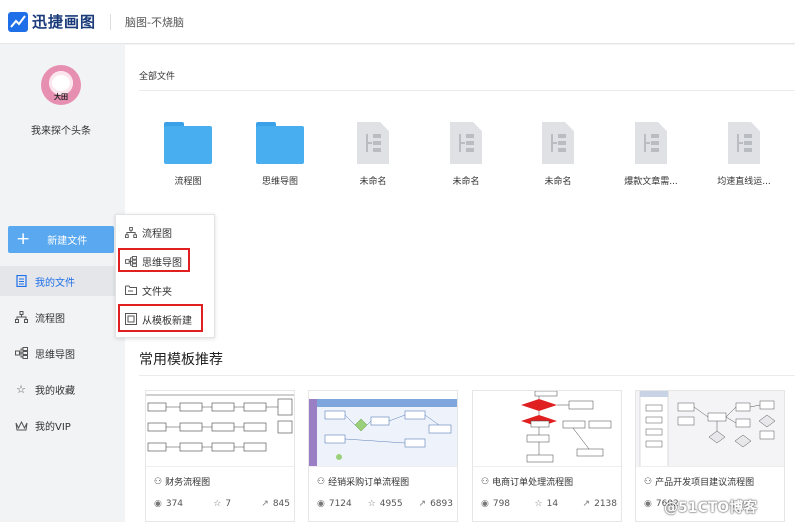 Image resolution: width=795 pixels, height=522 pixels. I want to click on views-stat: ◉ 798, so click(495, 504).